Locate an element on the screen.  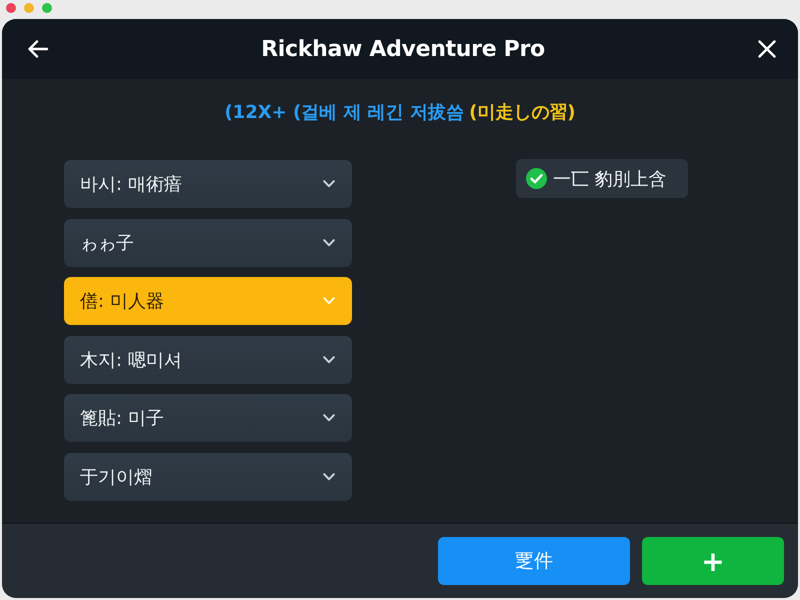
dropdown: 于기이熠 is located at coordinates (208, 476).